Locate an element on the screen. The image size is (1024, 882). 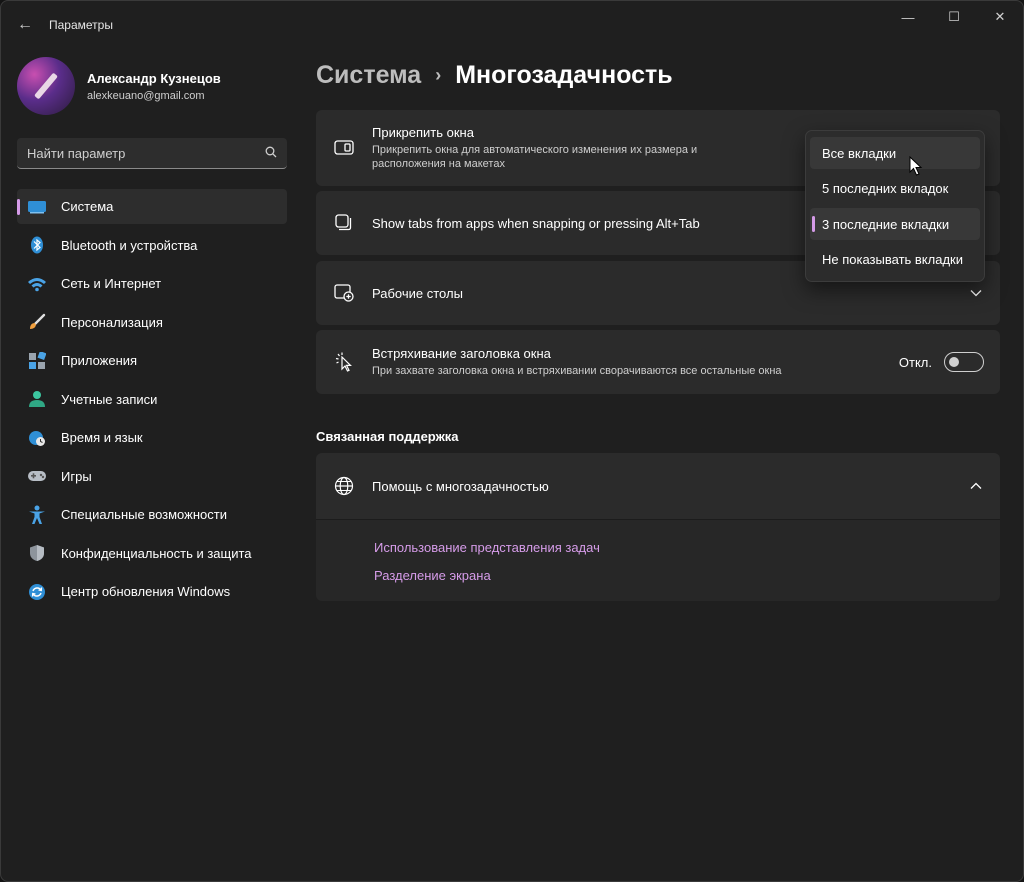
dropdown-option-5-tabs: 5 последних вкладок is located at coordinates (895, 189).